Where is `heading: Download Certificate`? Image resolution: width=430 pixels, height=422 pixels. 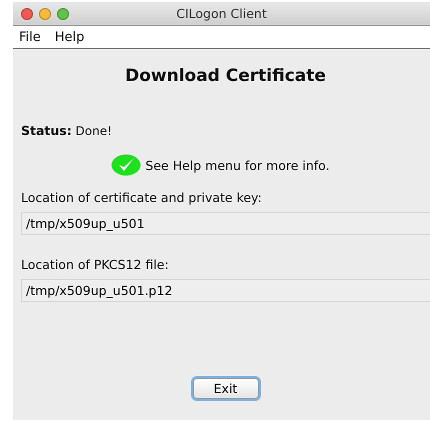
heading: Download Certificate is located at coordinates (225, 76).